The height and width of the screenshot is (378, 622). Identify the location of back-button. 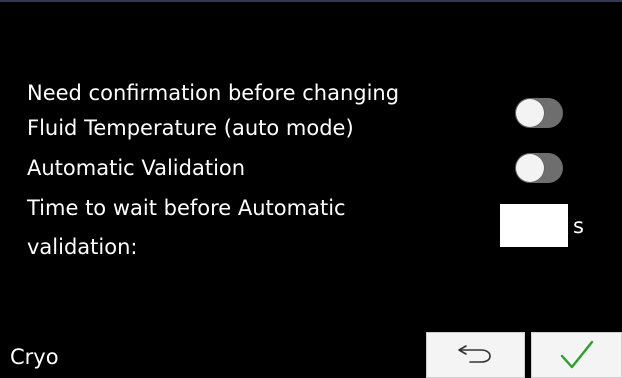
(475, 355).